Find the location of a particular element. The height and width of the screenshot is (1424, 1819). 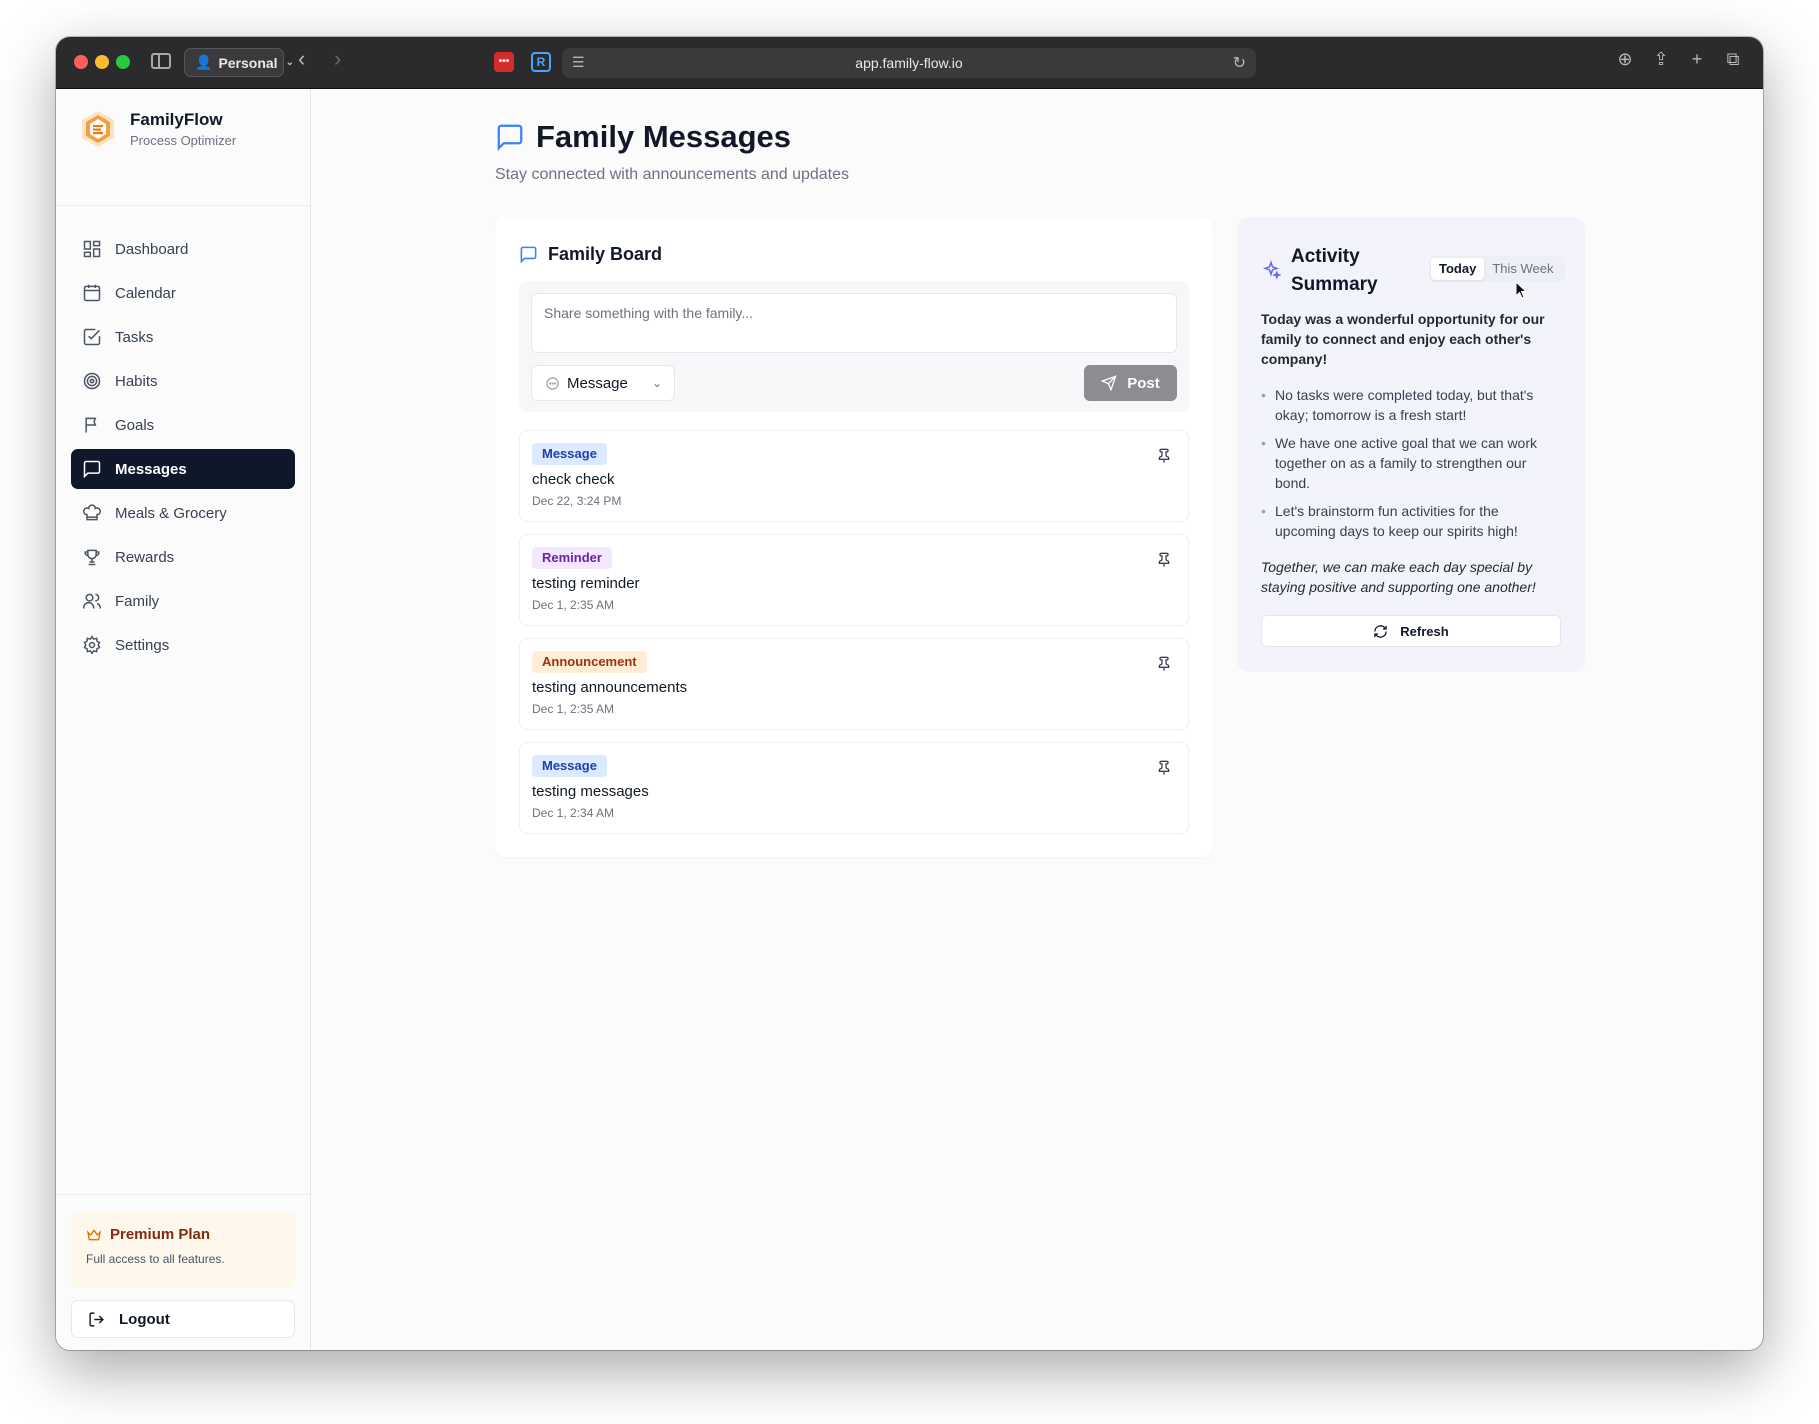

brand: FamilyFlow Process Optimizer is located at coordinates (157, 129).